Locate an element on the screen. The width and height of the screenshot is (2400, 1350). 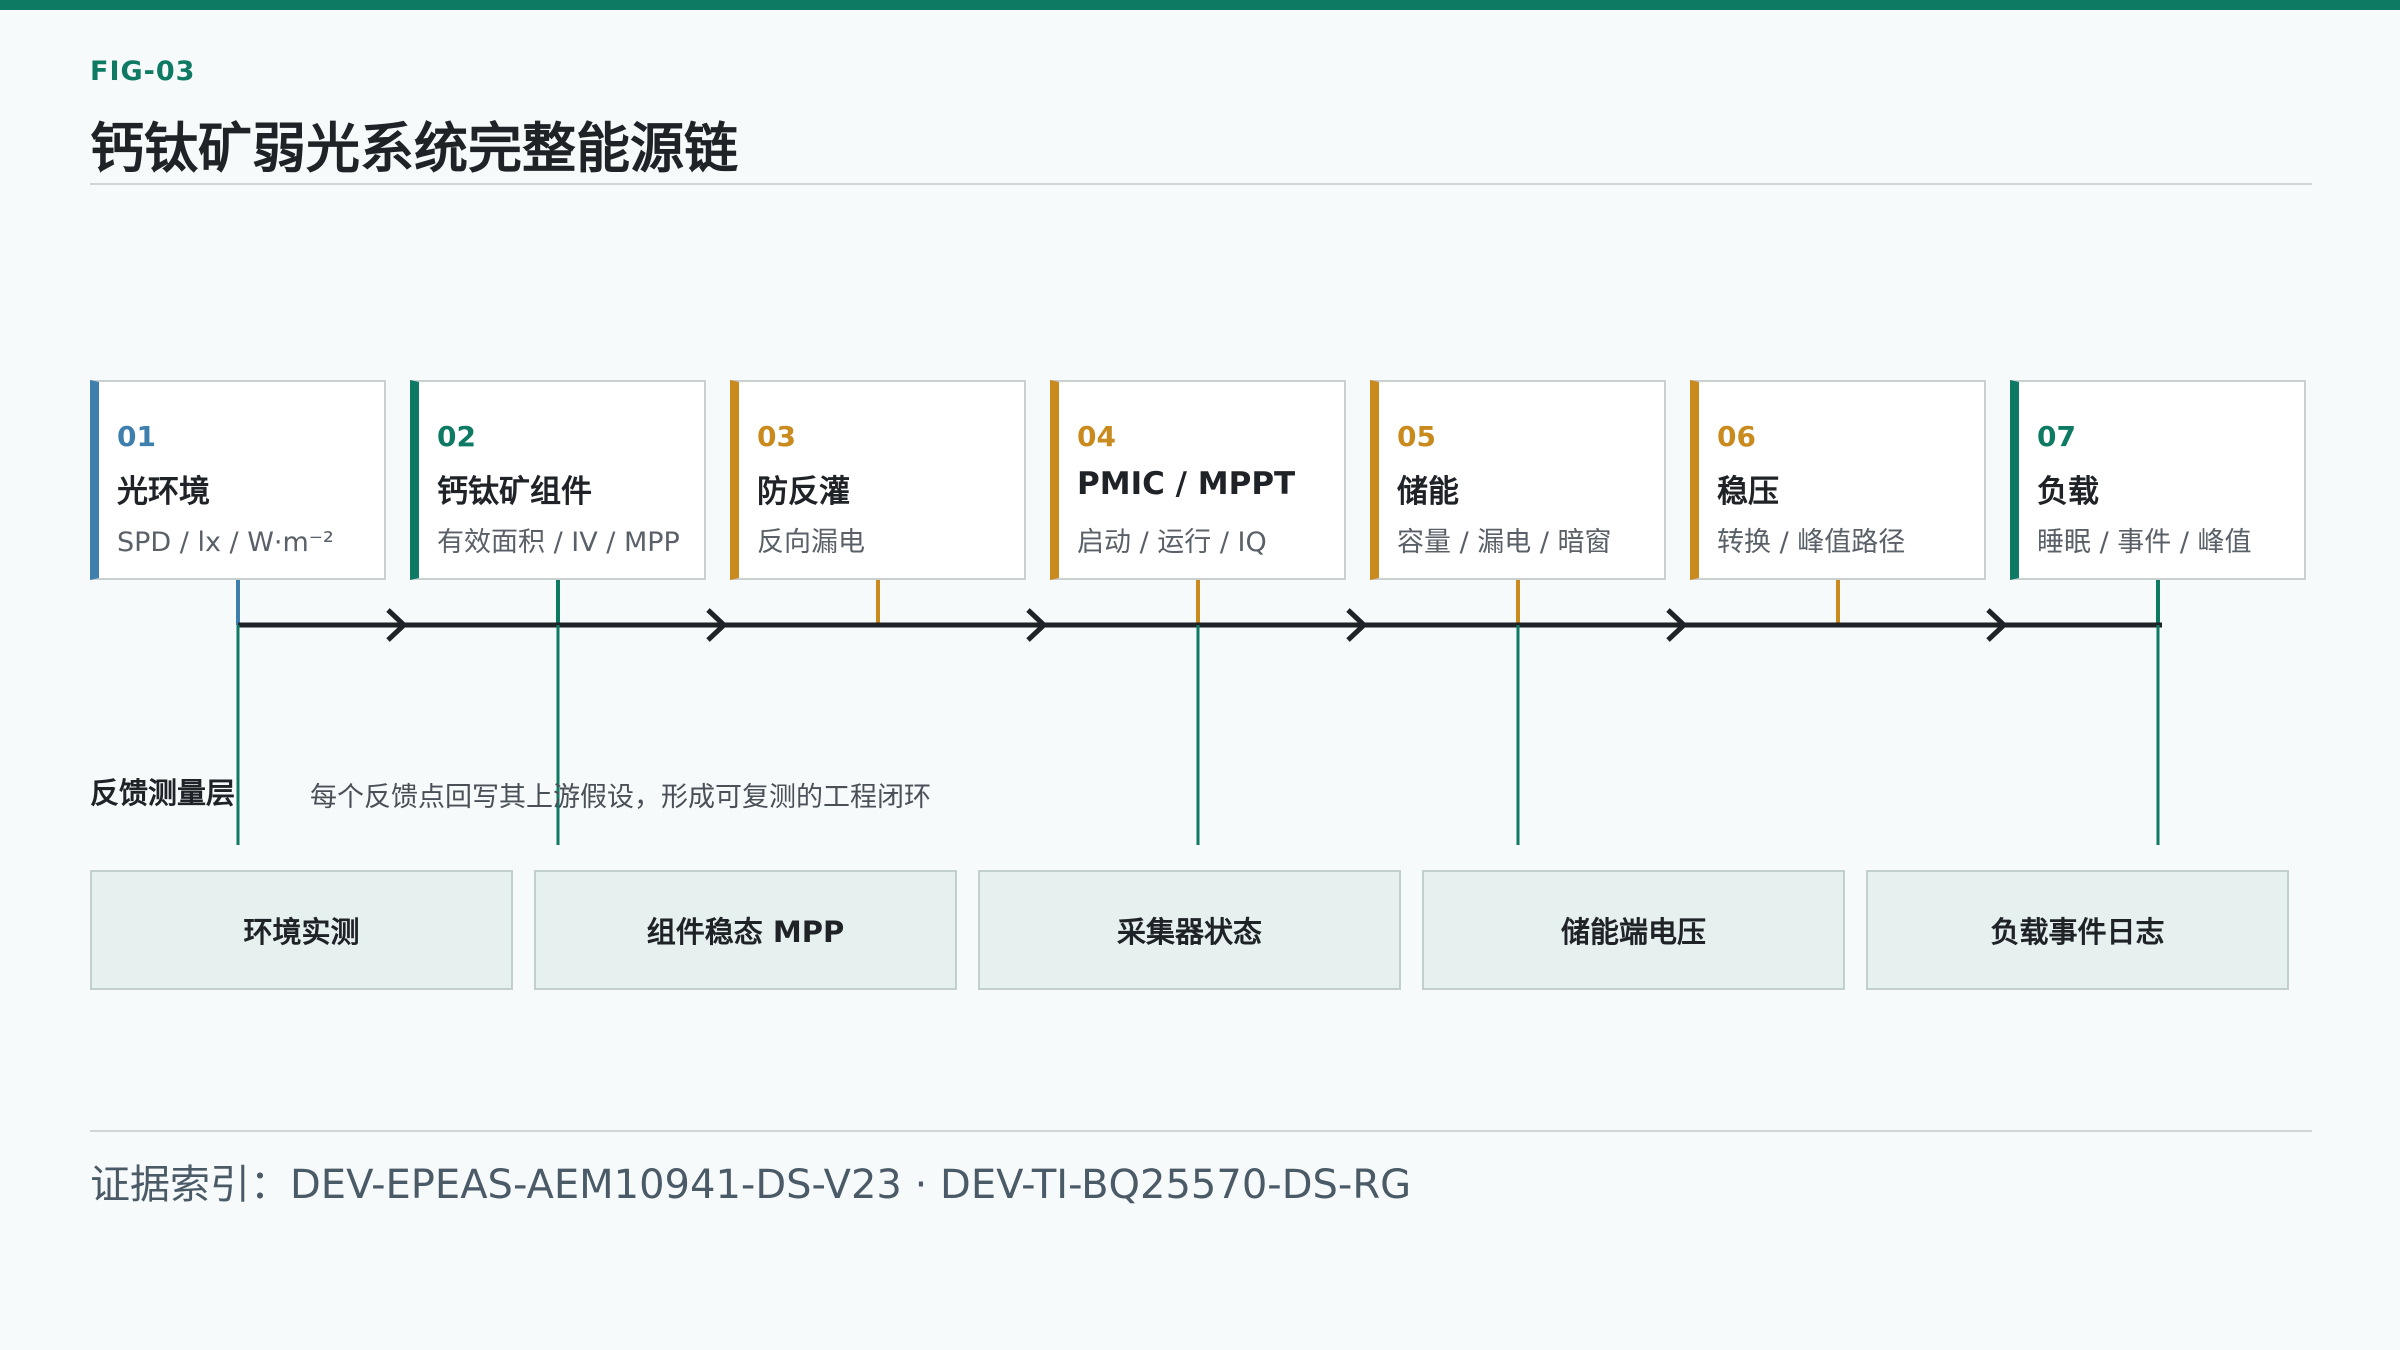
stage-number: 03 is located at coordinates (776, 436).